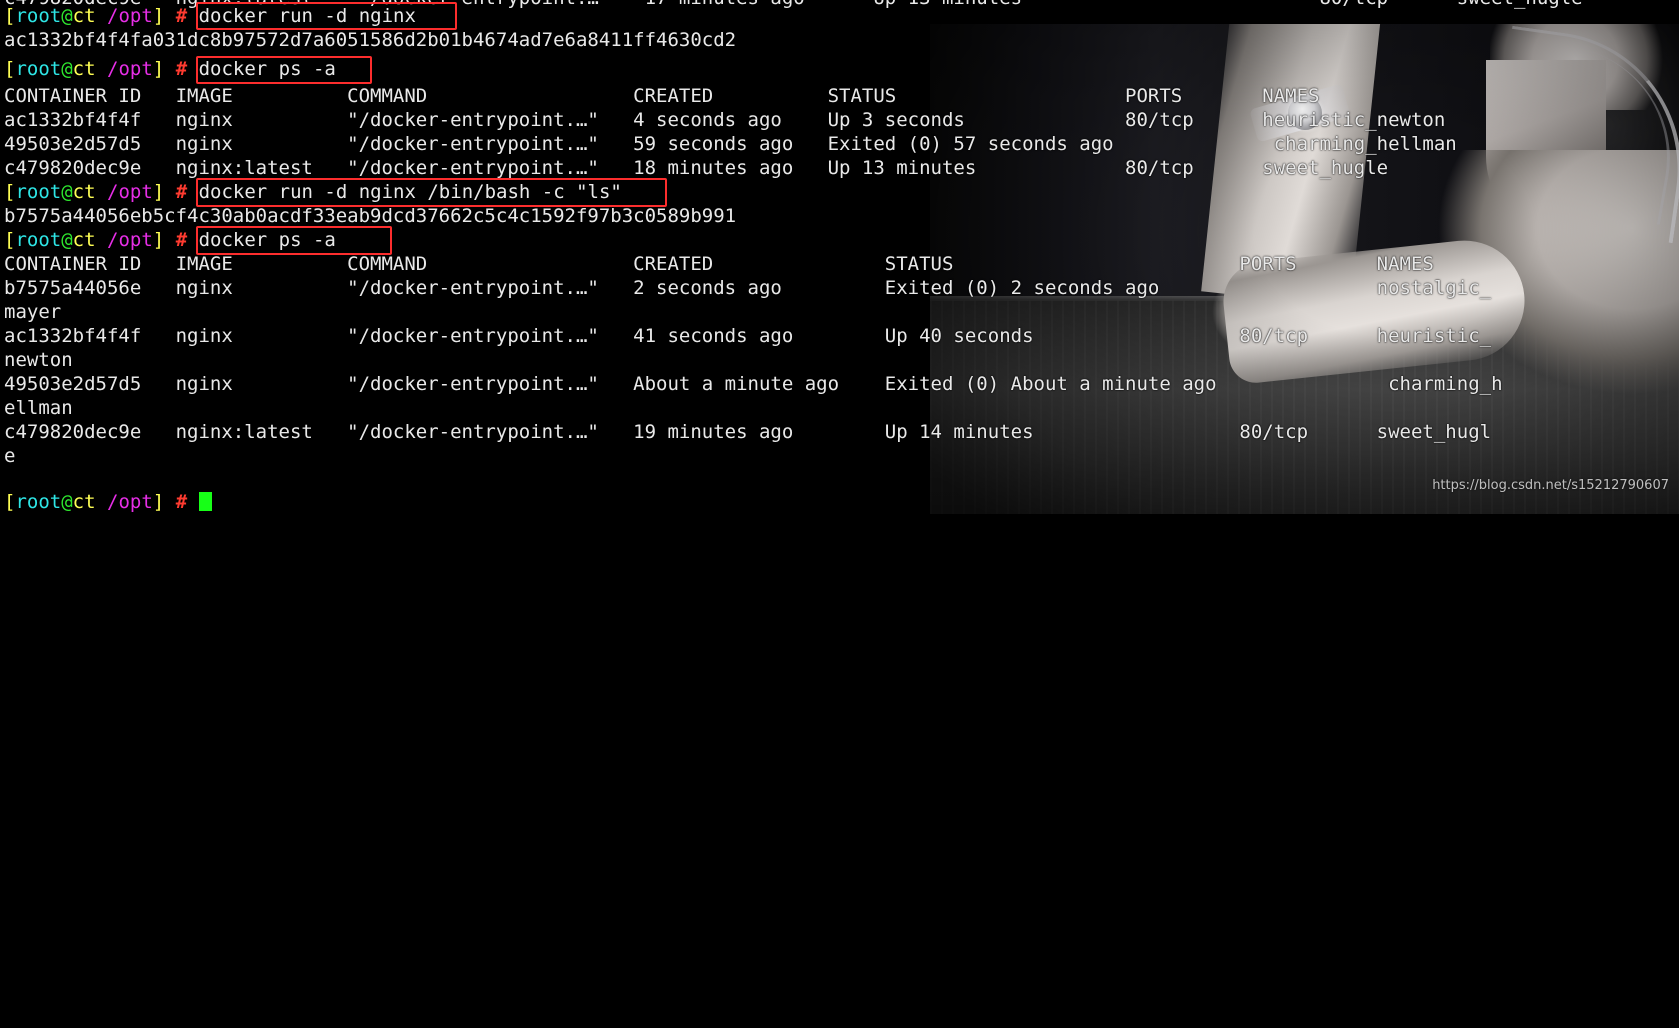 This screenshot has width=1679, height=1028. I want to click on terminal-line-active-prompt: [root@ct /opt] #, so click(108, 502).